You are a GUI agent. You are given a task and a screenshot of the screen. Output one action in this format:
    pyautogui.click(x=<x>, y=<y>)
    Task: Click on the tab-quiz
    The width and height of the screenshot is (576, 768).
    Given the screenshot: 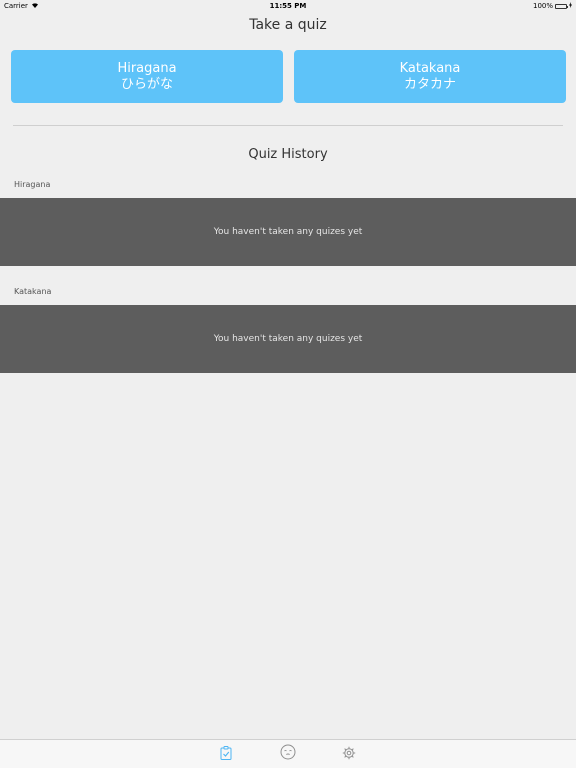 What is the action you would take?
    pyautogui.click(x=226, y=754)
    